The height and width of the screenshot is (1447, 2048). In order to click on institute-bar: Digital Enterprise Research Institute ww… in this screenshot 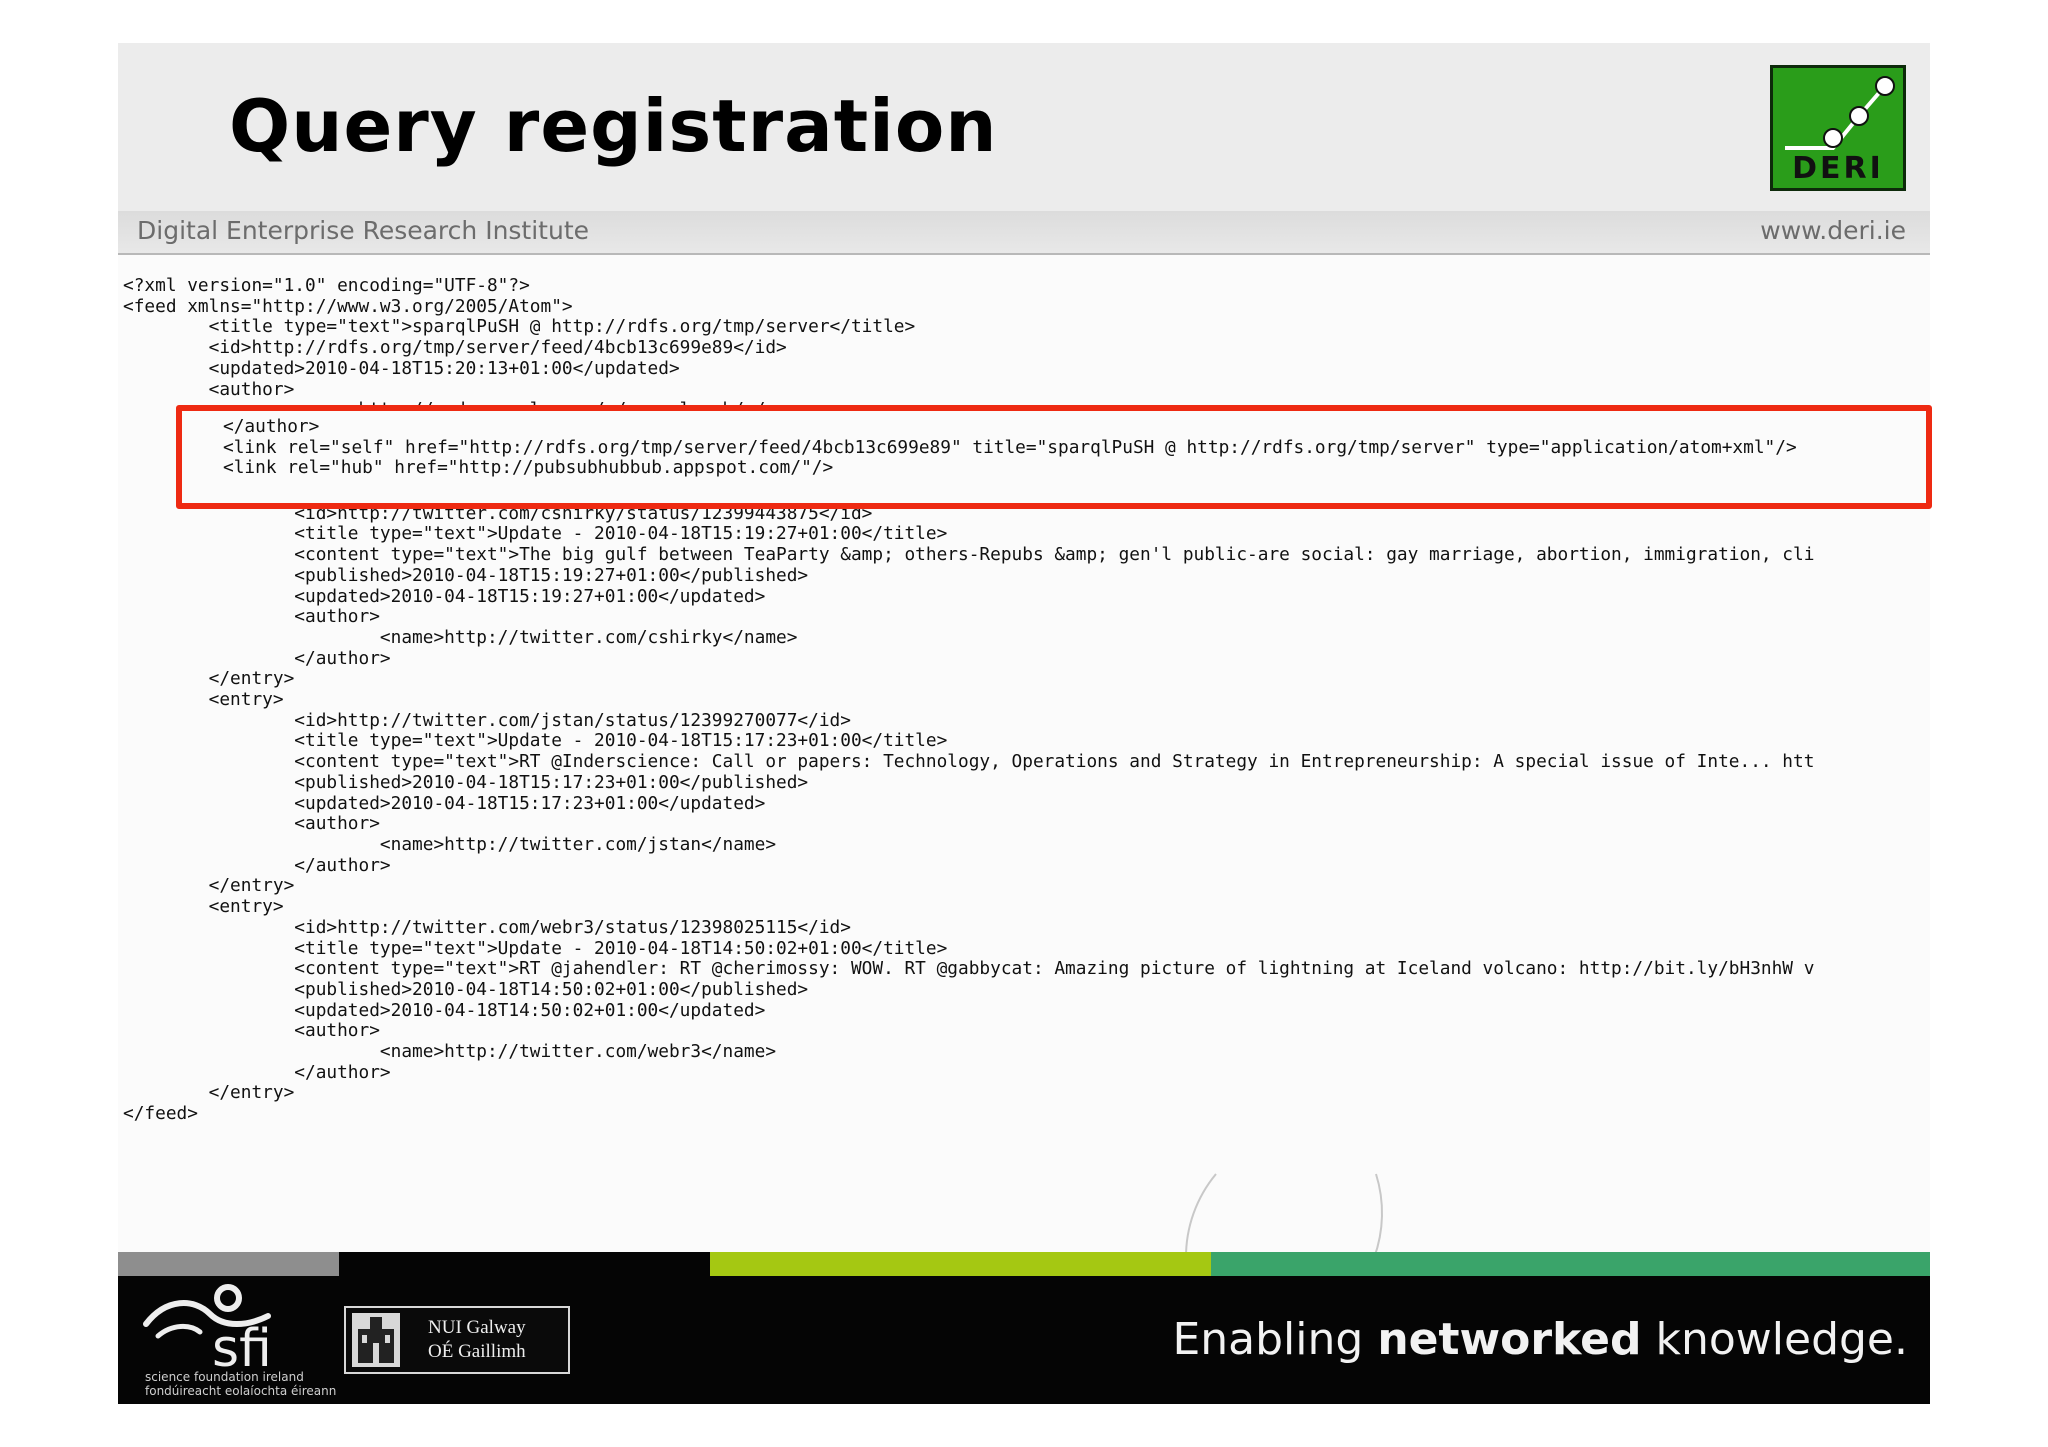, I will do `click(1024, 233)`.